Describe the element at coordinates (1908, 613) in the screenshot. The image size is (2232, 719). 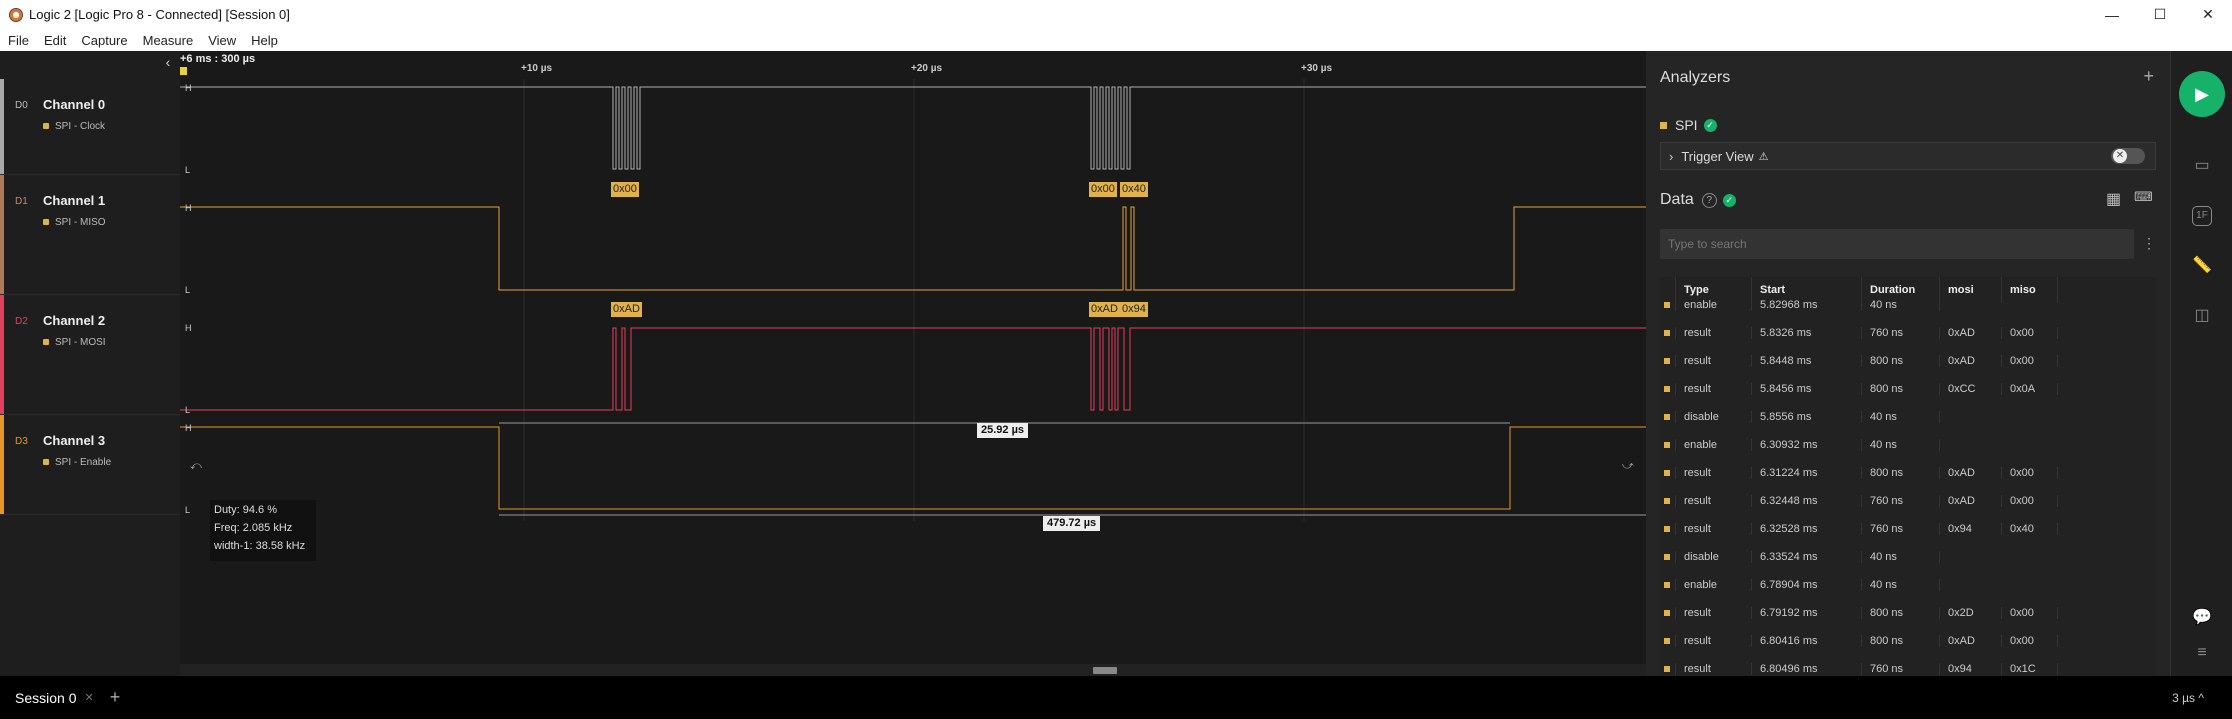
I see `table-row: result 6.79192 ms 800 ns 0x2D 0x00` at that location.